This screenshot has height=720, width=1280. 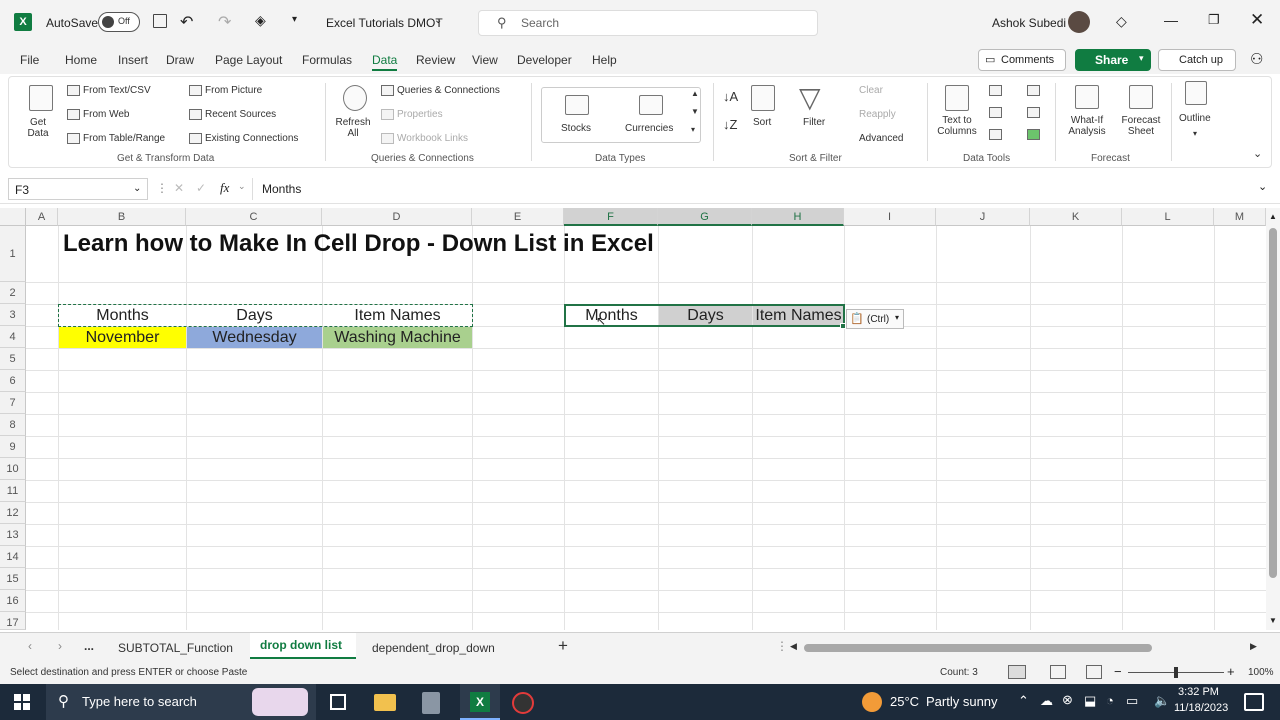 I want to click on sheet-tab-dependent: dependent_drop_down, so click(x=433, y=648).